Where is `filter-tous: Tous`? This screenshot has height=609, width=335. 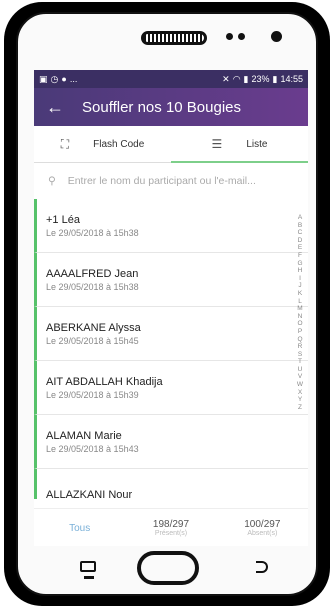
filter-tous: Tous is located at coordinates (79, 527).